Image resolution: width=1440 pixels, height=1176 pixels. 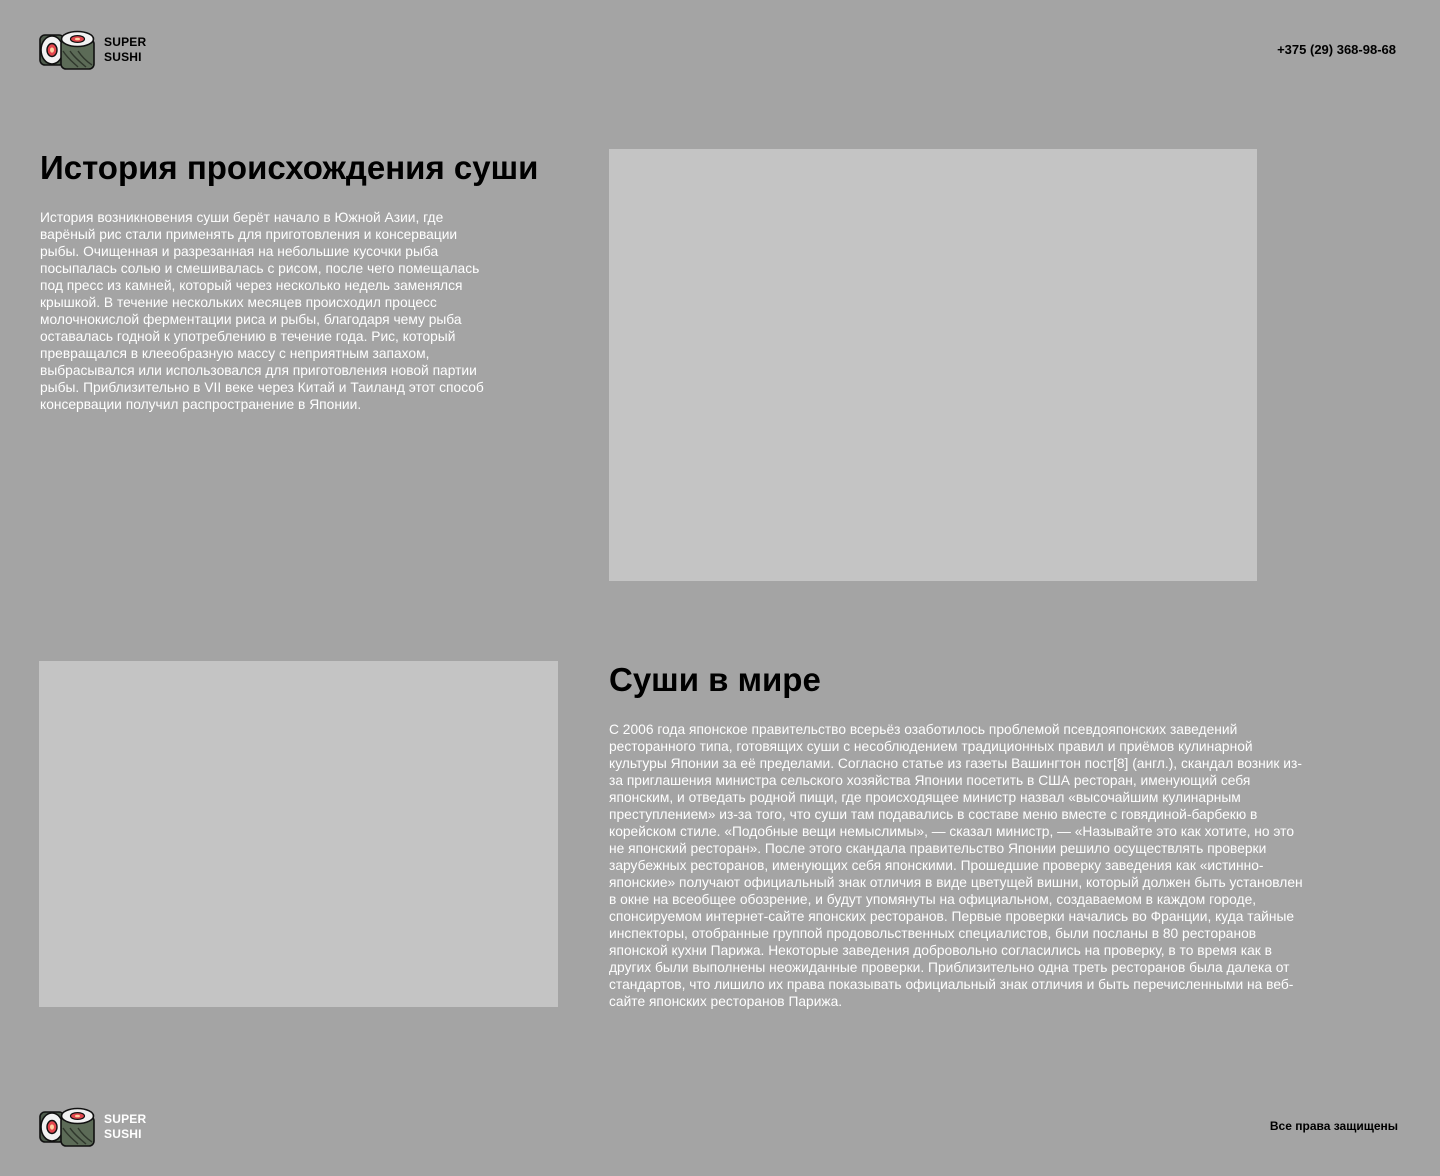 What do you see at coordinates (1333, 1126) in the screenshot?
I see `copyright-text: Все права защищены` at bounding box center [1333, 1126].